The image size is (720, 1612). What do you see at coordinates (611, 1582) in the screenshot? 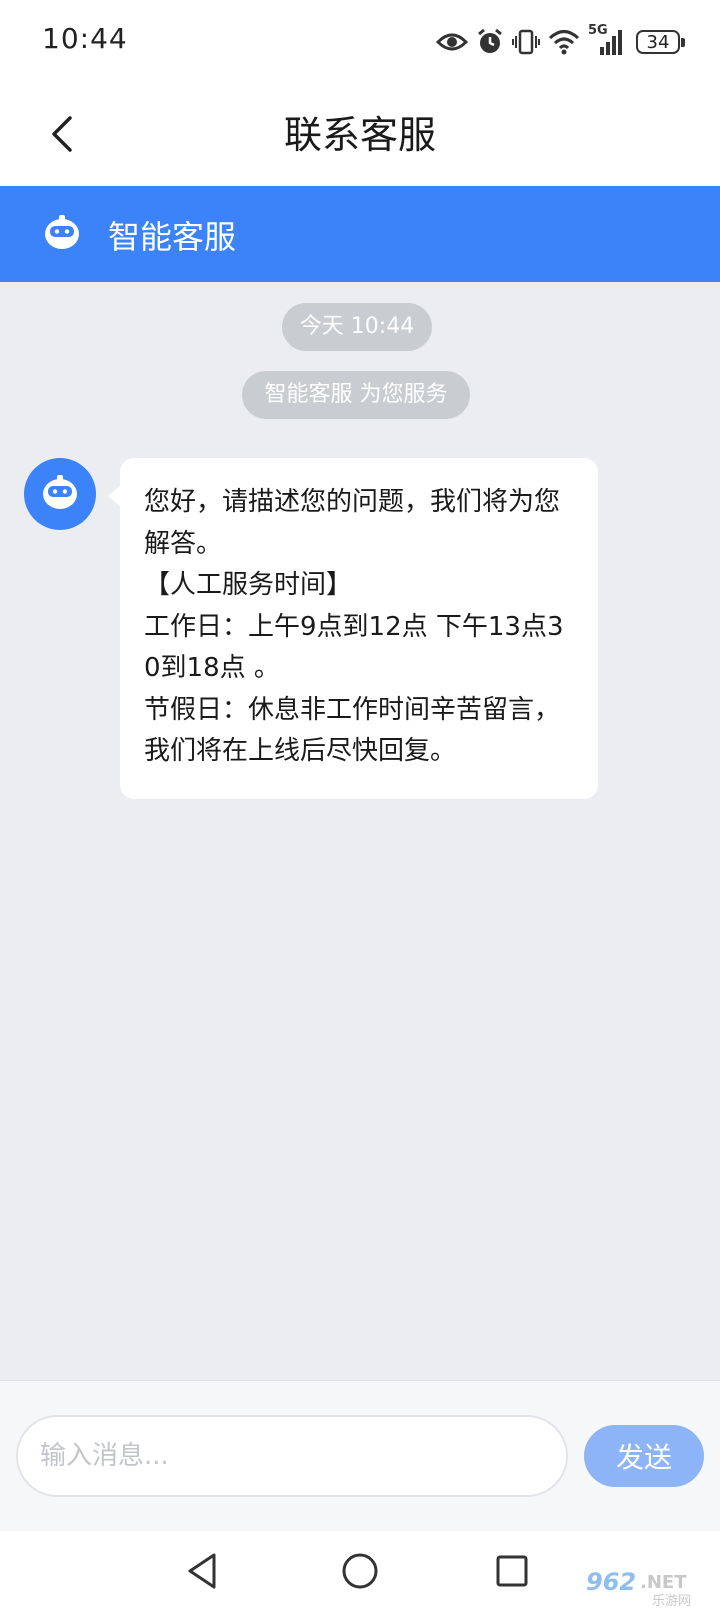
I see `svg-text: 962` at bounding box center [611, 1582].